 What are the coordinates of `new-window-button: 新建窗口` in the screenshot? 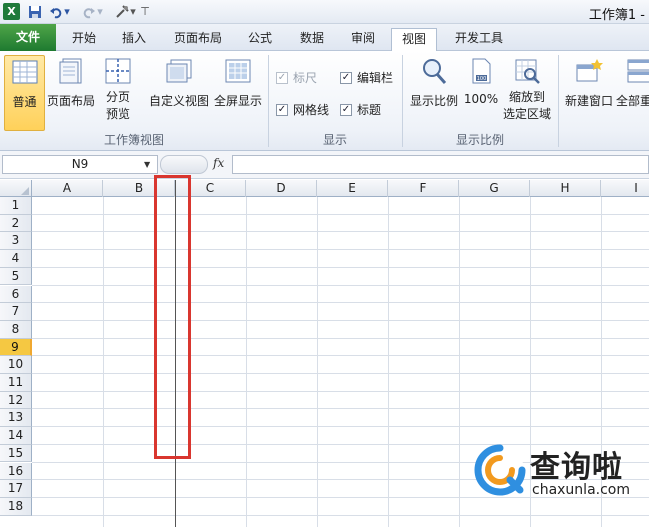 It's located at (589, 82).